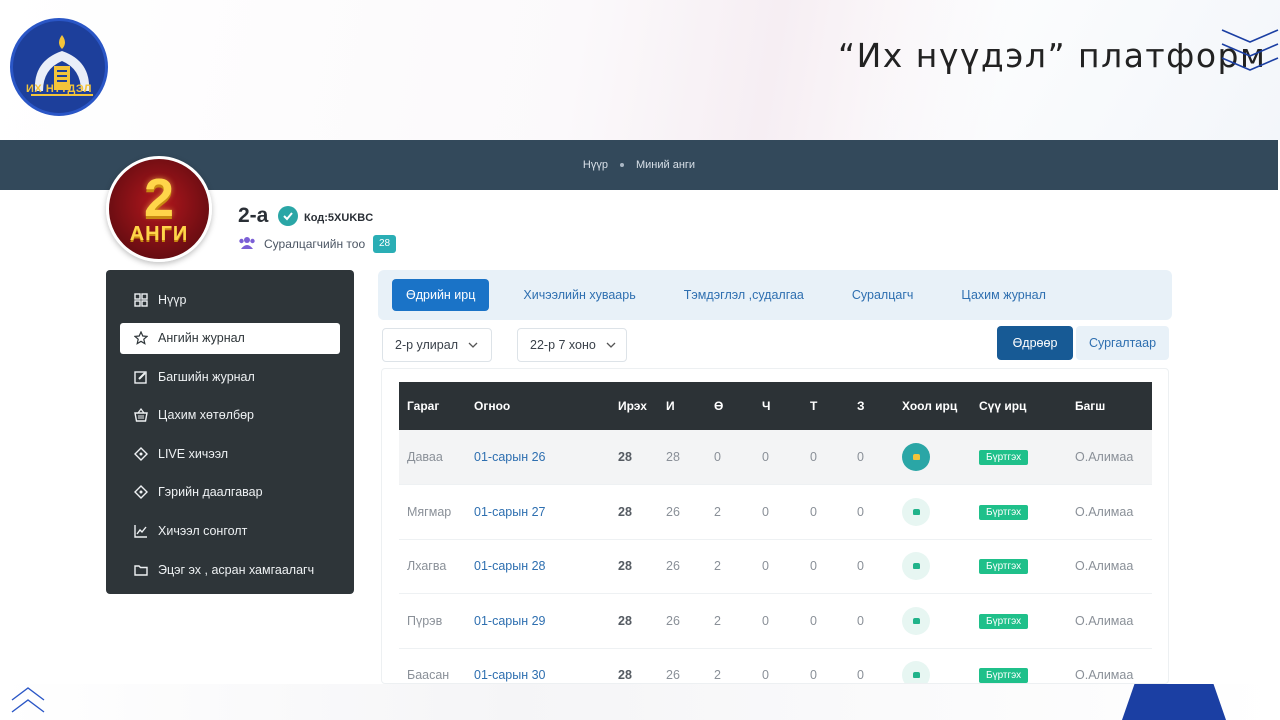  What do you see at coordinates (1090, 406) in the screenshot?
I see `column-header: Багш` at bounding box center [1090, 406].